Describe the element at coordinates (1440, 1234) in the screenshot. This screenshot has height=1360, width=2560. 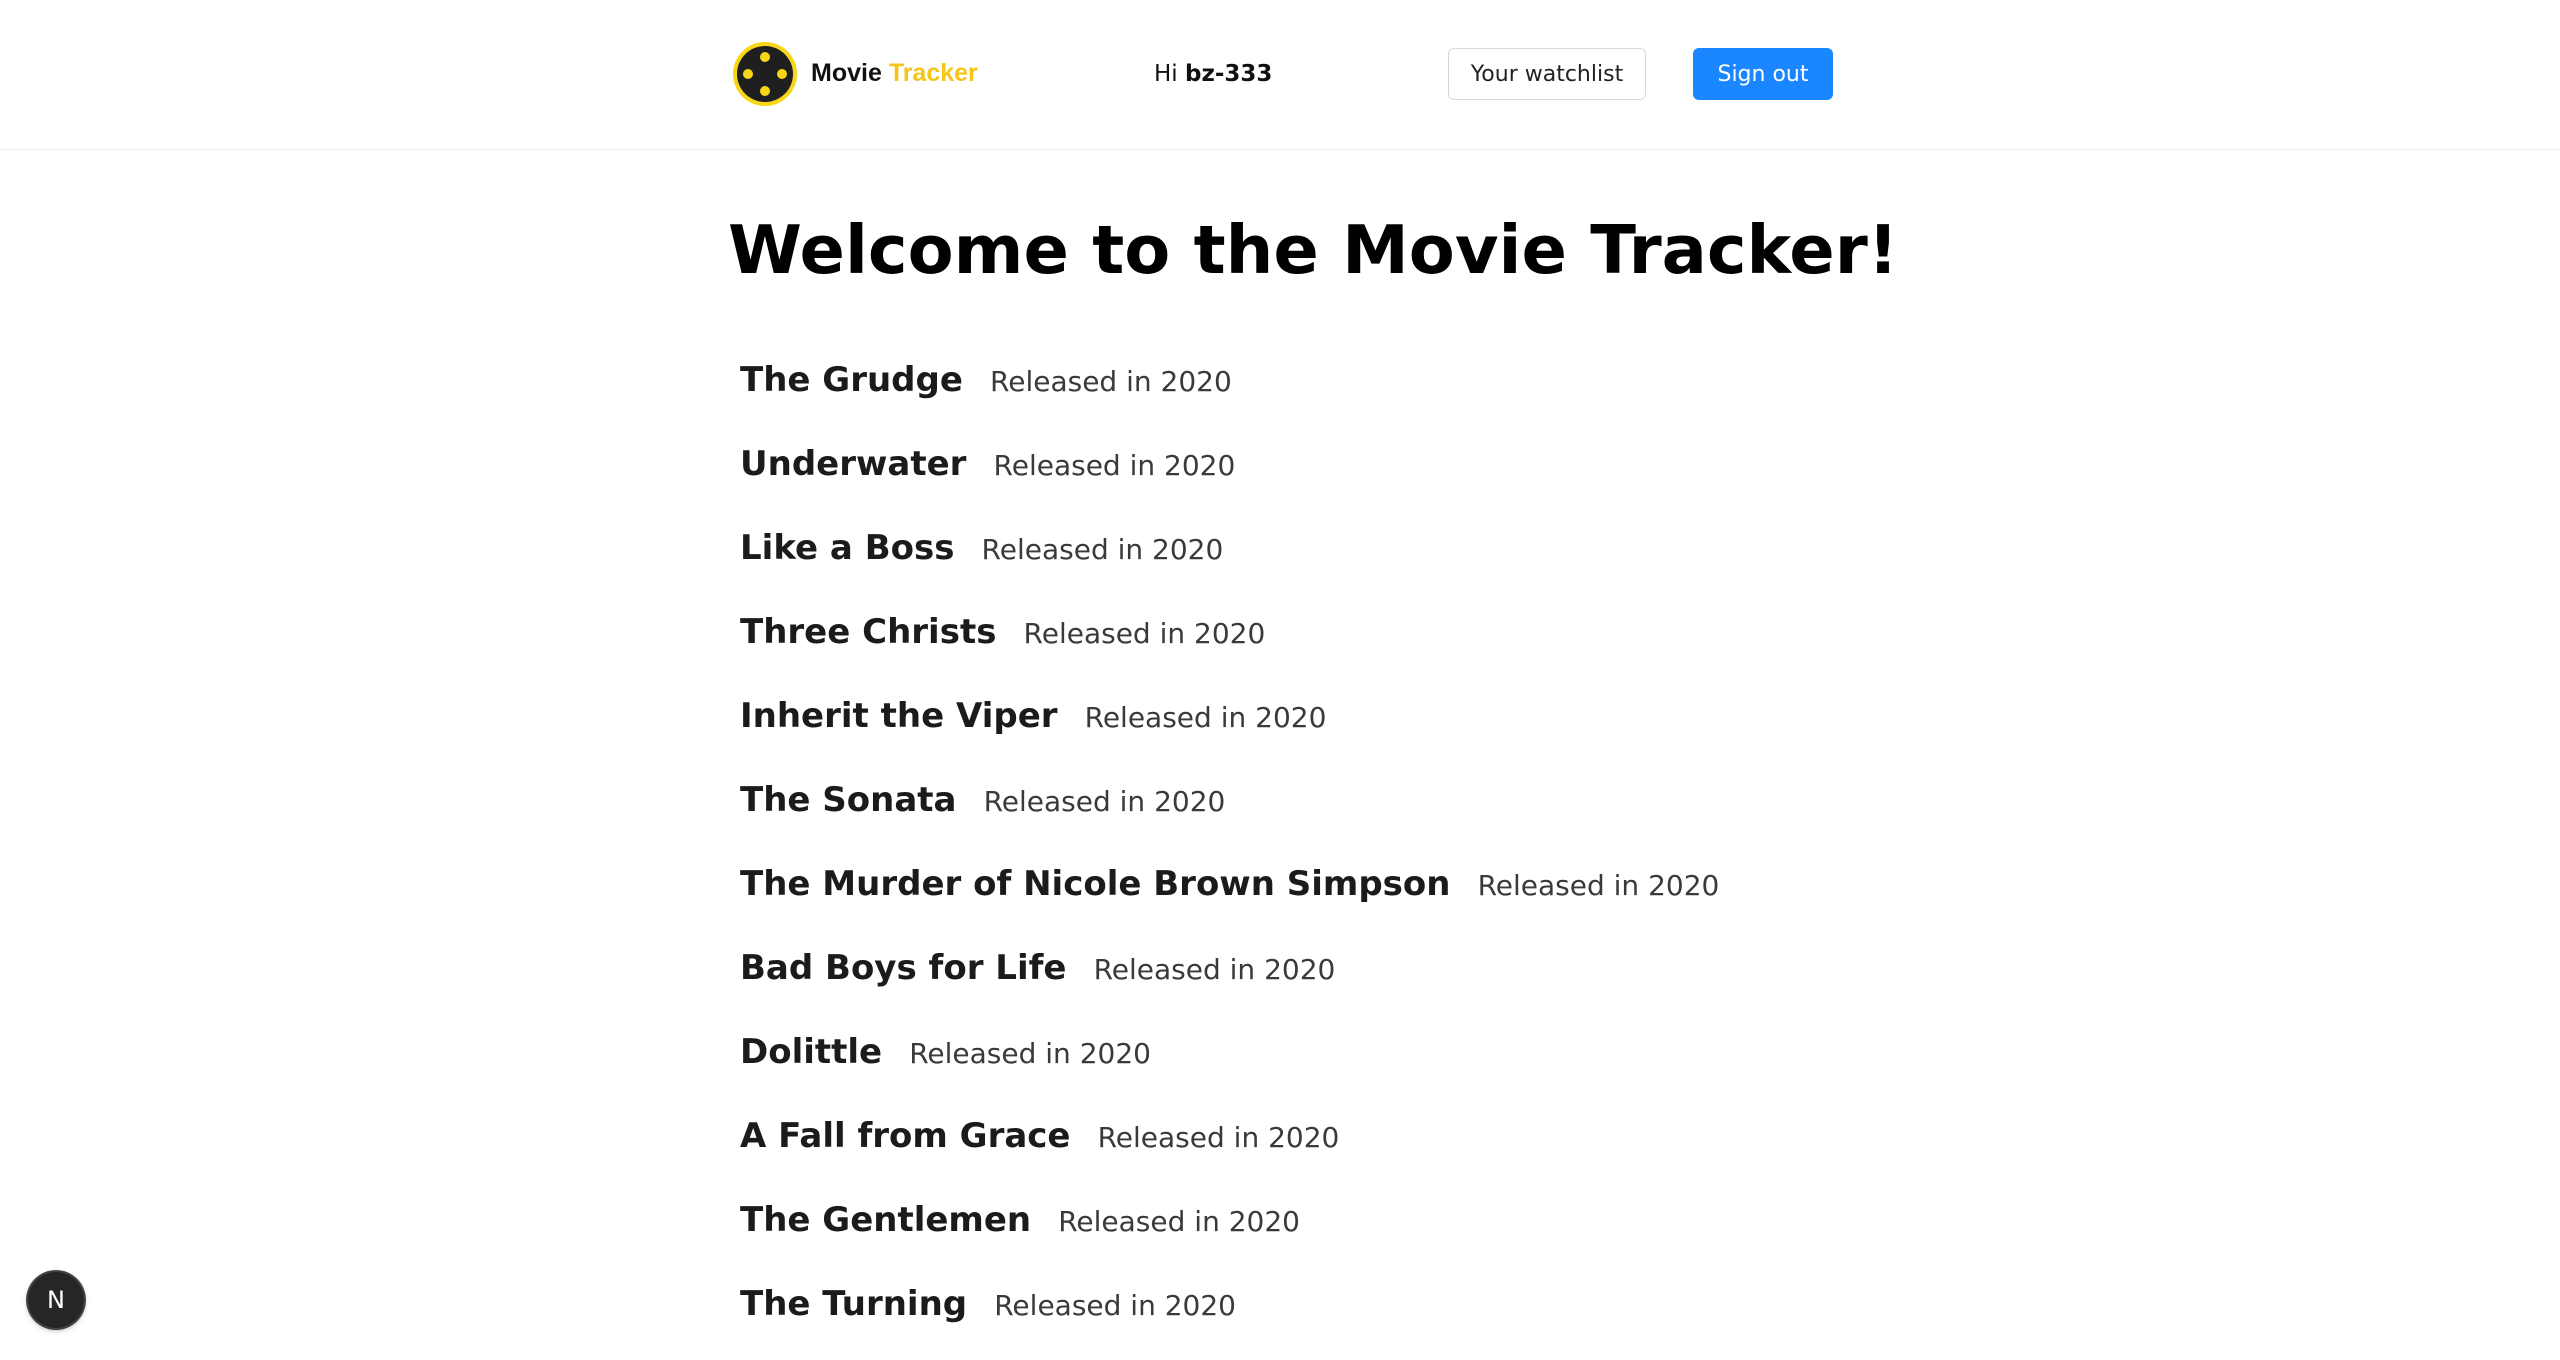
I see `movie-item: The Gentlemen Released in 2020` at that location.